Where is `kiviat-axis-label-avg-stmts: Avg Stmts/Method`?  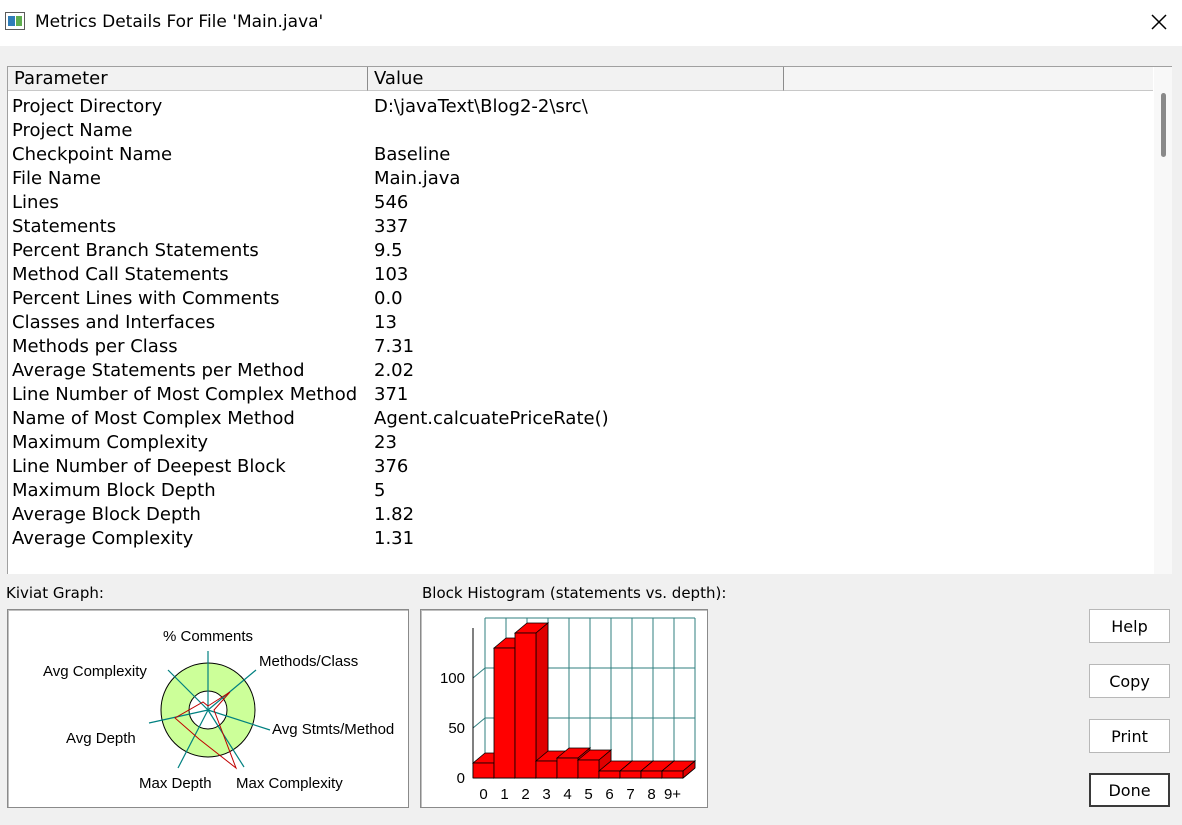
kiviat-axis-label-avg-stmts: Avg Stmts/Method is located at coordinates (333, 729).